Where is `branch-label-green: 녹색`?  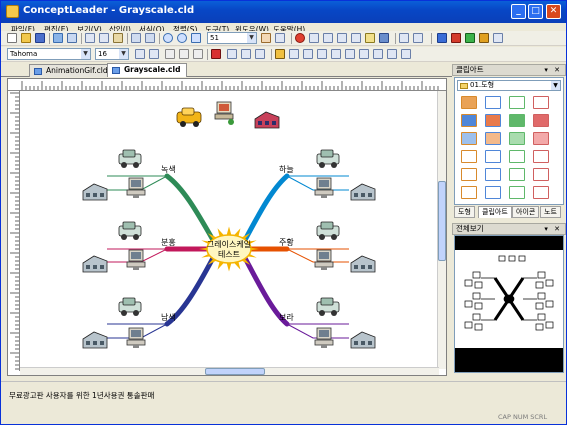
branch-label-green: 녹색 is located at coordinates (168, 169).